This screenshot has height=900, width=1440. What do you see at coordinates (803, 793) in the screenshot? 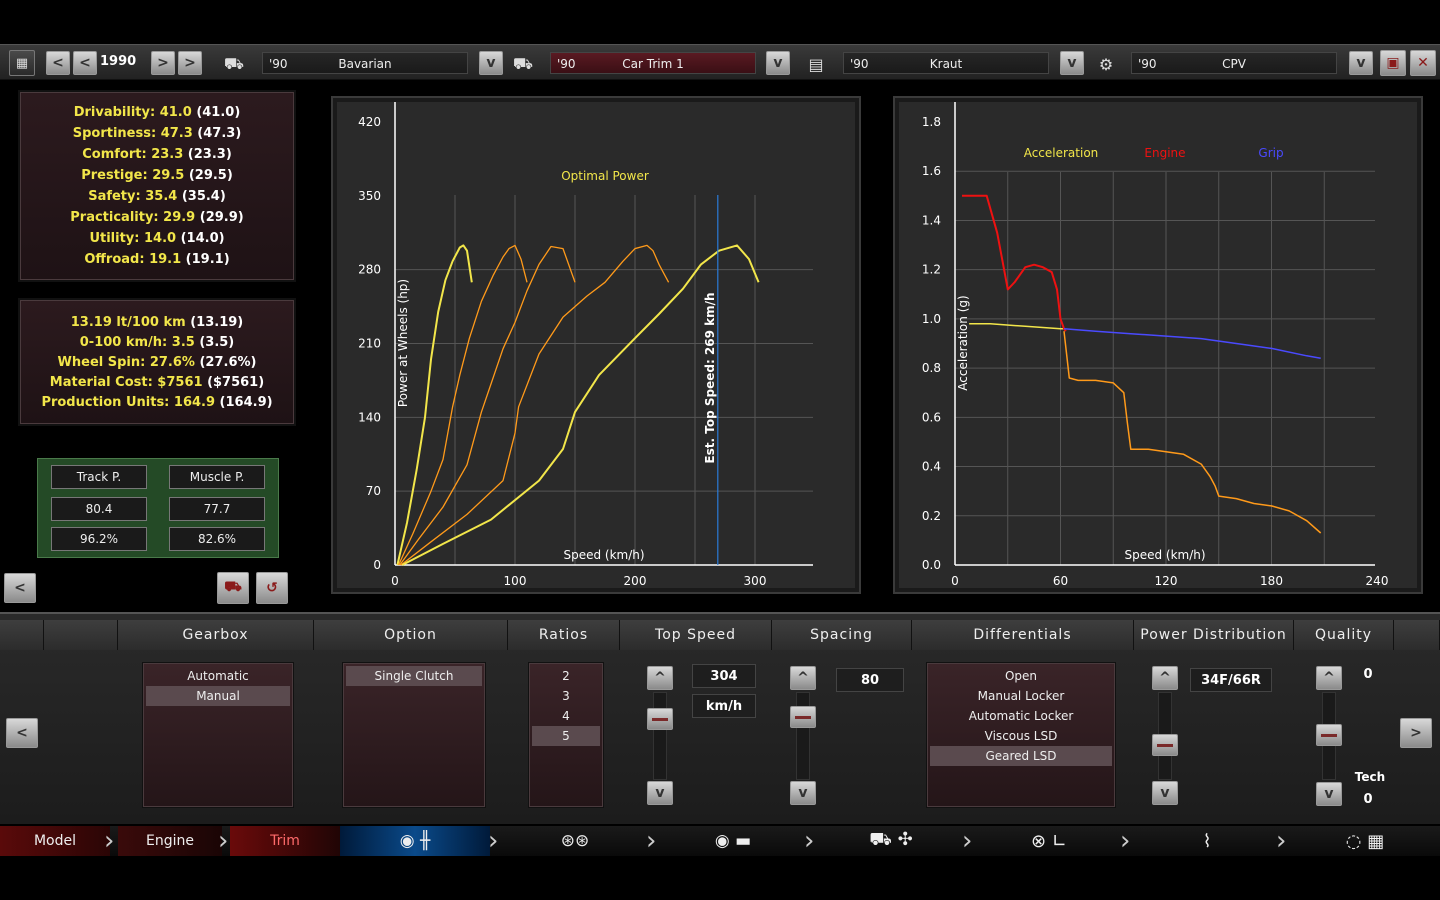
I see `spacing-down-button: v` at bounding box center [803, 793].